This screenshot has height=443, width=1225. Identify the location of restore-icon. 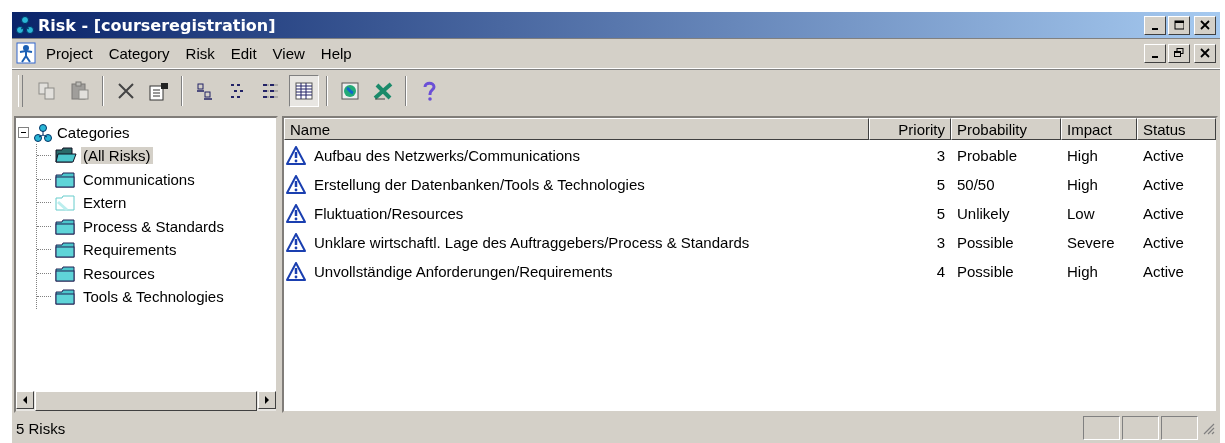
(1179, 53).